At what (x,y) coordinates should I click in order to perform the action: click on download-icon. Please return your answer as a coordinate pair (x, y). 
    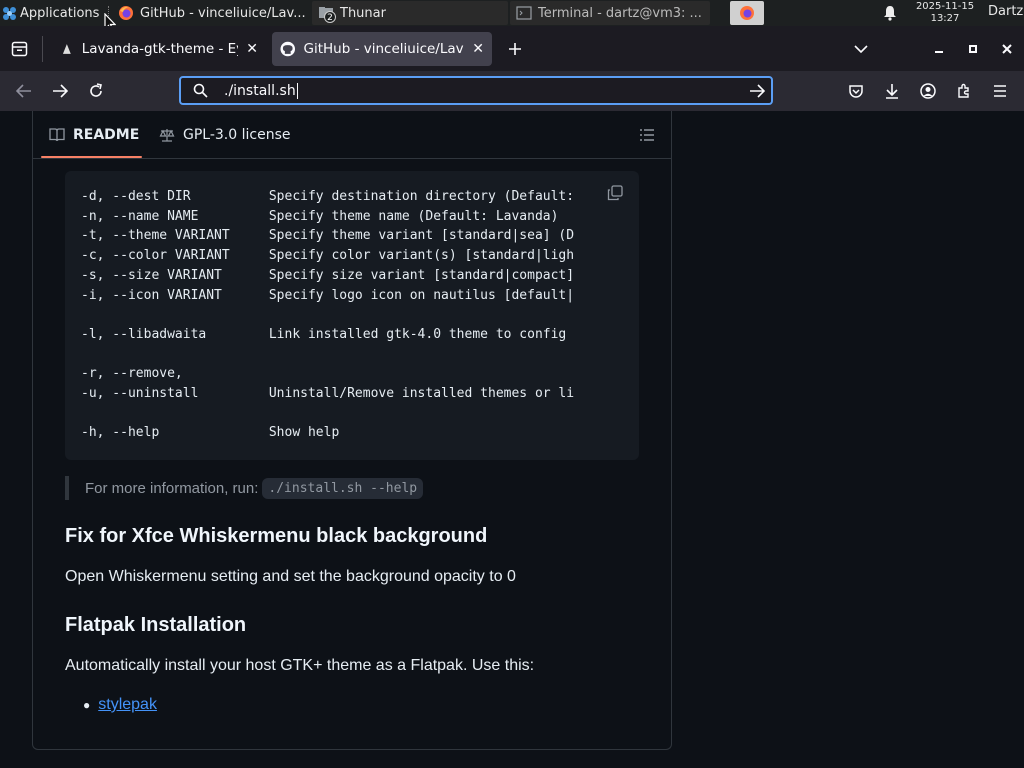
    Looking at the image, I should click on (892, 91).